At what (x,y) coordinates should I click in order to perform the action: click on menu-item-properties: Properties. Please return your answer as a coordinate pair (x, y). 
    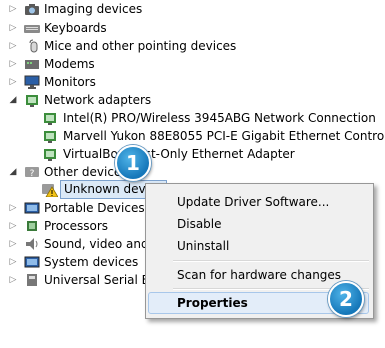
    Looking at the image, I should click on (212, 303).